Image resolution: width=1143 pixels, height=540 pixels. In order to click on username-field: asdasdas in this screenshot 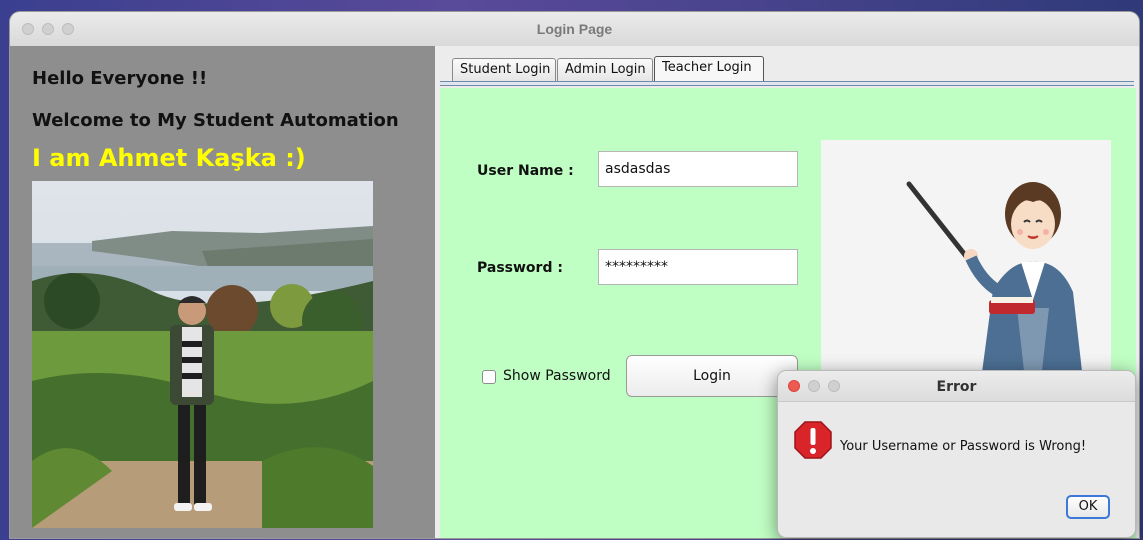, I will do `click(698, 169)`.